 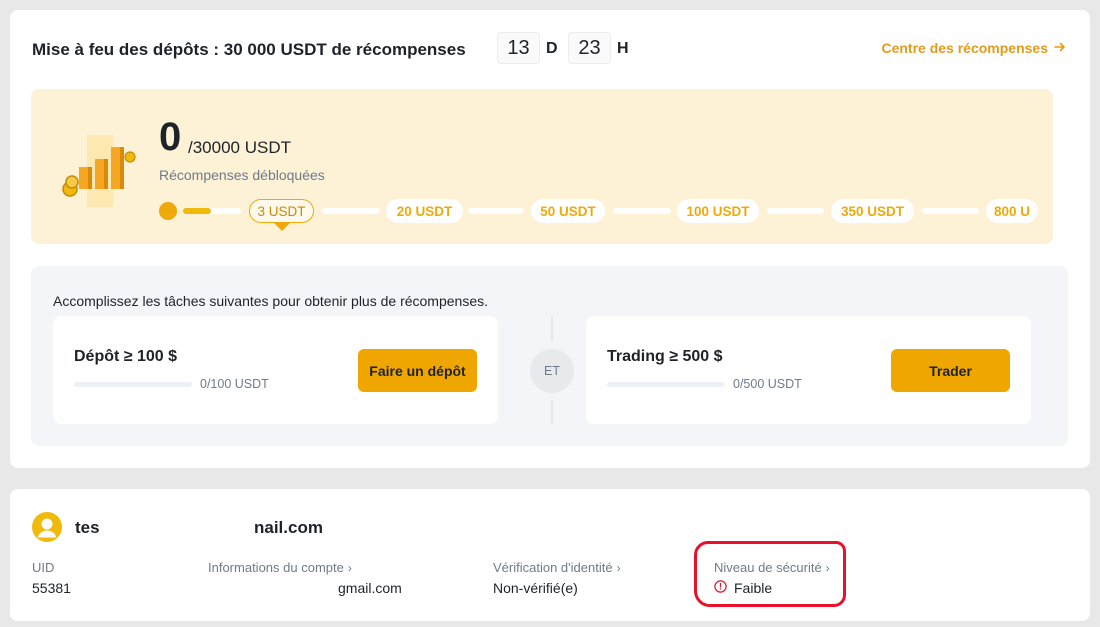 I want to click on milestone-pointer, so click(x=282, y=227).